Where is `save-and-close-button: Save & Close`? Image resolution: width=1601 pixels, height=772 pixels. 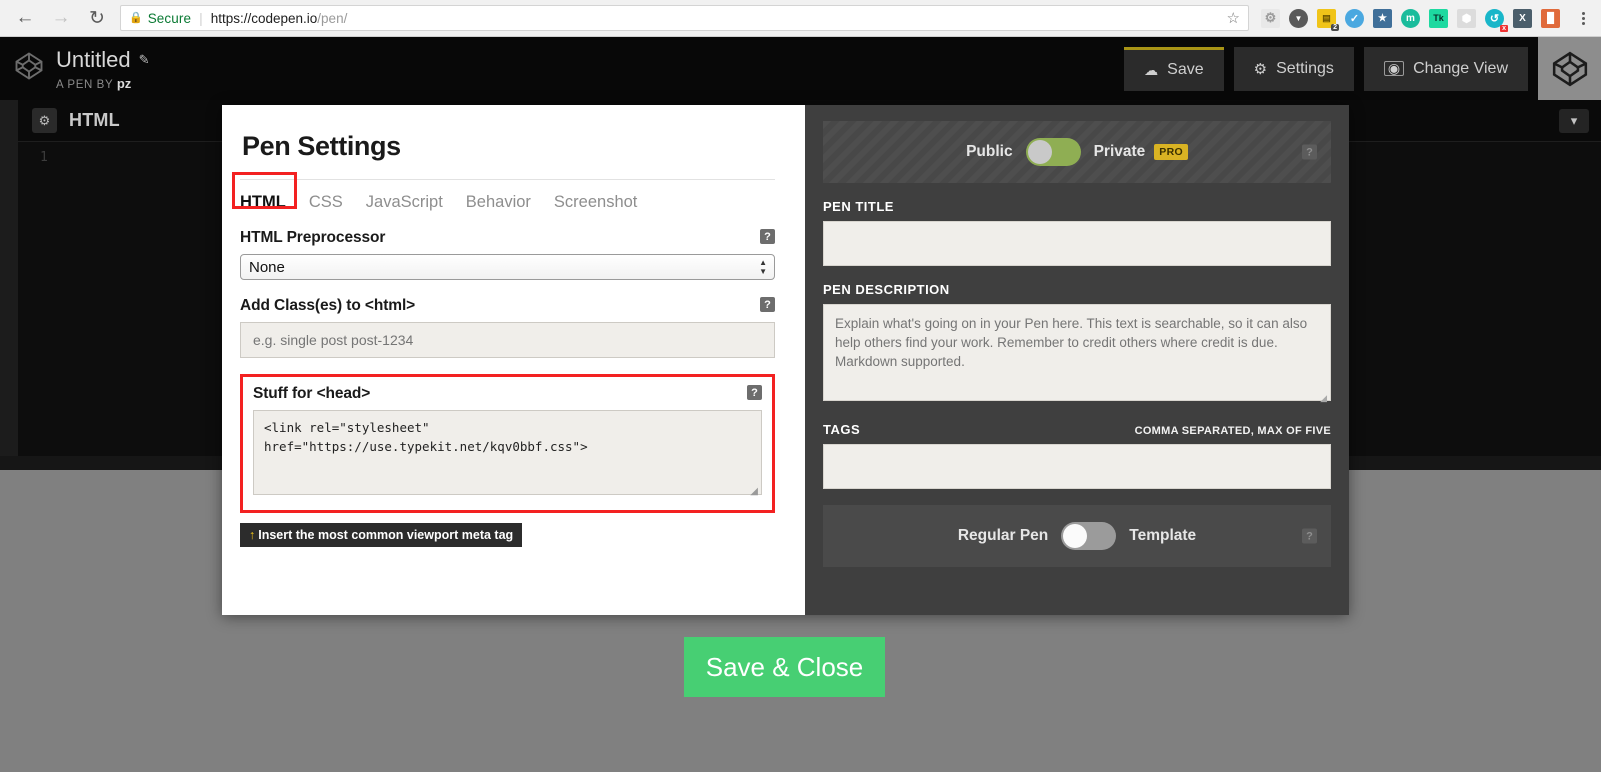 save-and-close-button: Save & Close is located at coordinates (784, 667).